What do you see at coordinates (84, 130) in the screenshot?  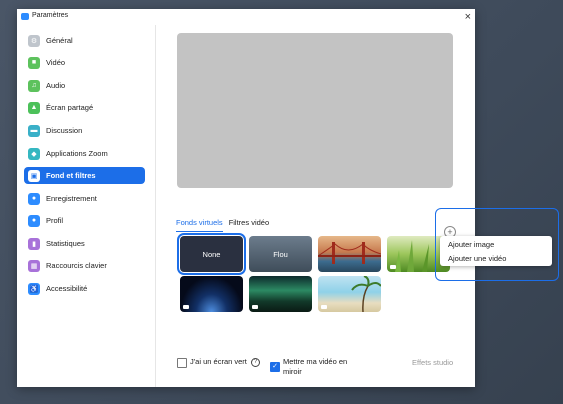 I see `sidebar-item-chat: ▬ Discussion` at bounding box center [84, 130].